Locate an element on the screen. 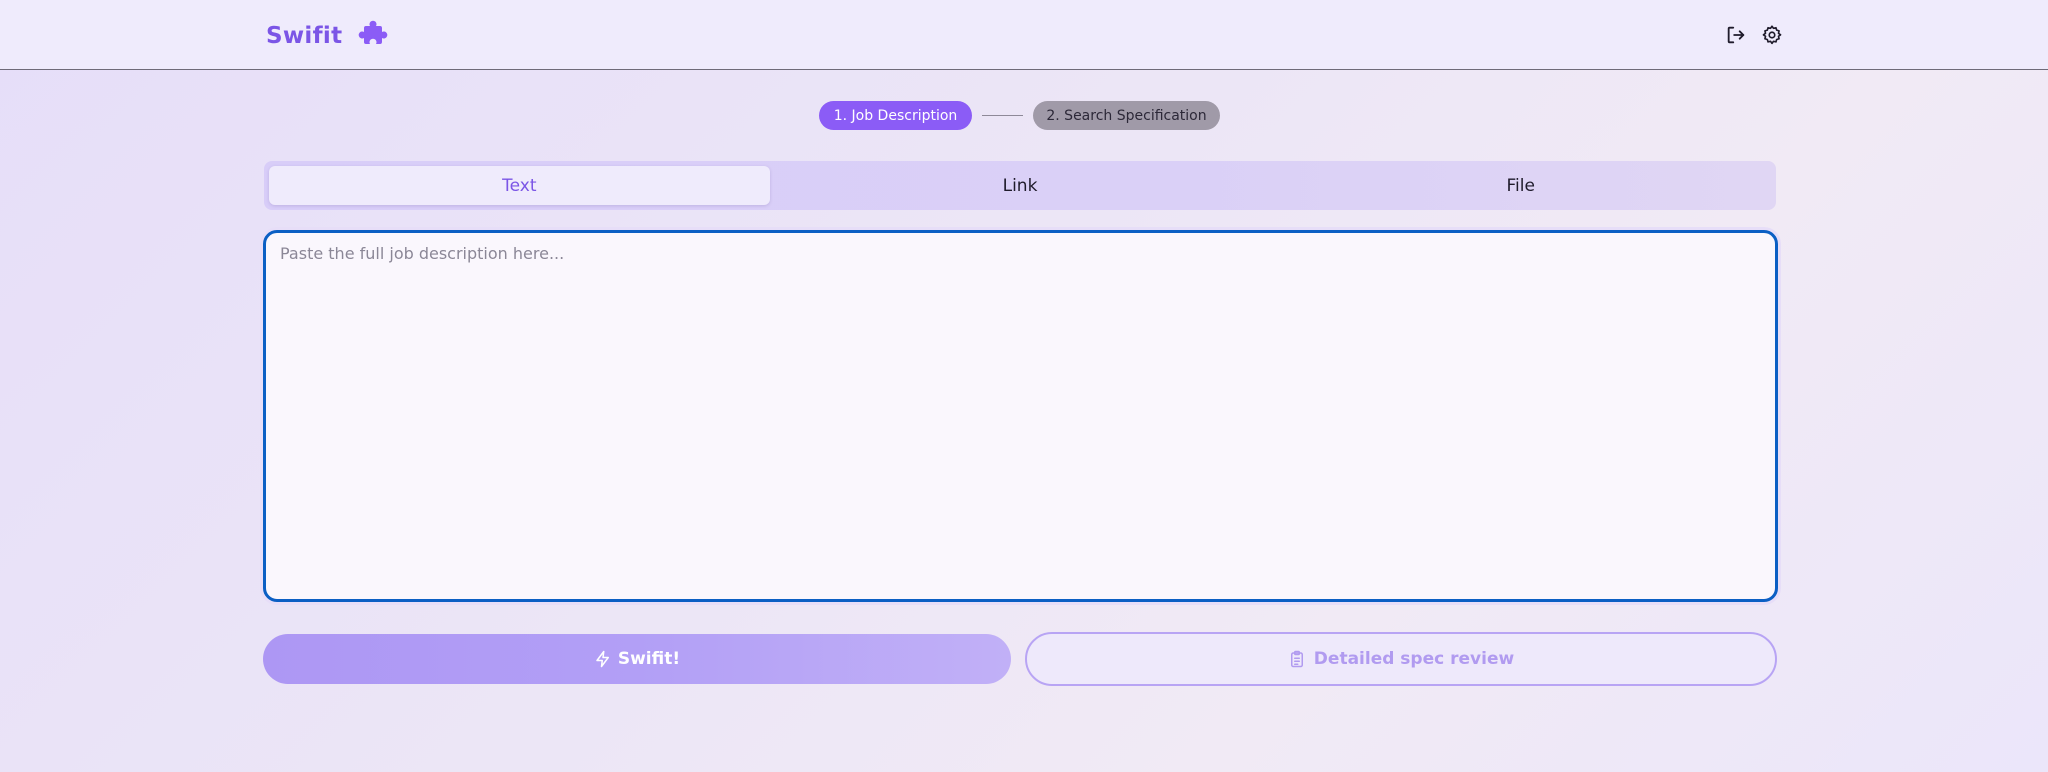 The image size is (2048, 772). tab-link: Link is located at coordinates (1020, 185).